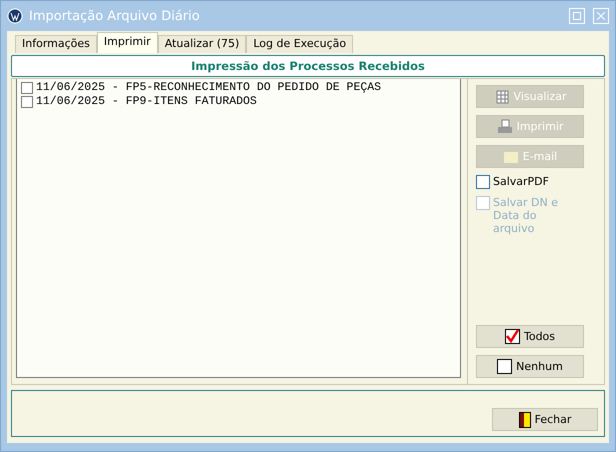 The height and width of the screenshot is (452, 616). What do you see at coordinates (521, 181) in the screenshot?
I see `checkbox-label: SalvarPDF` at bounding box center [521, 181].